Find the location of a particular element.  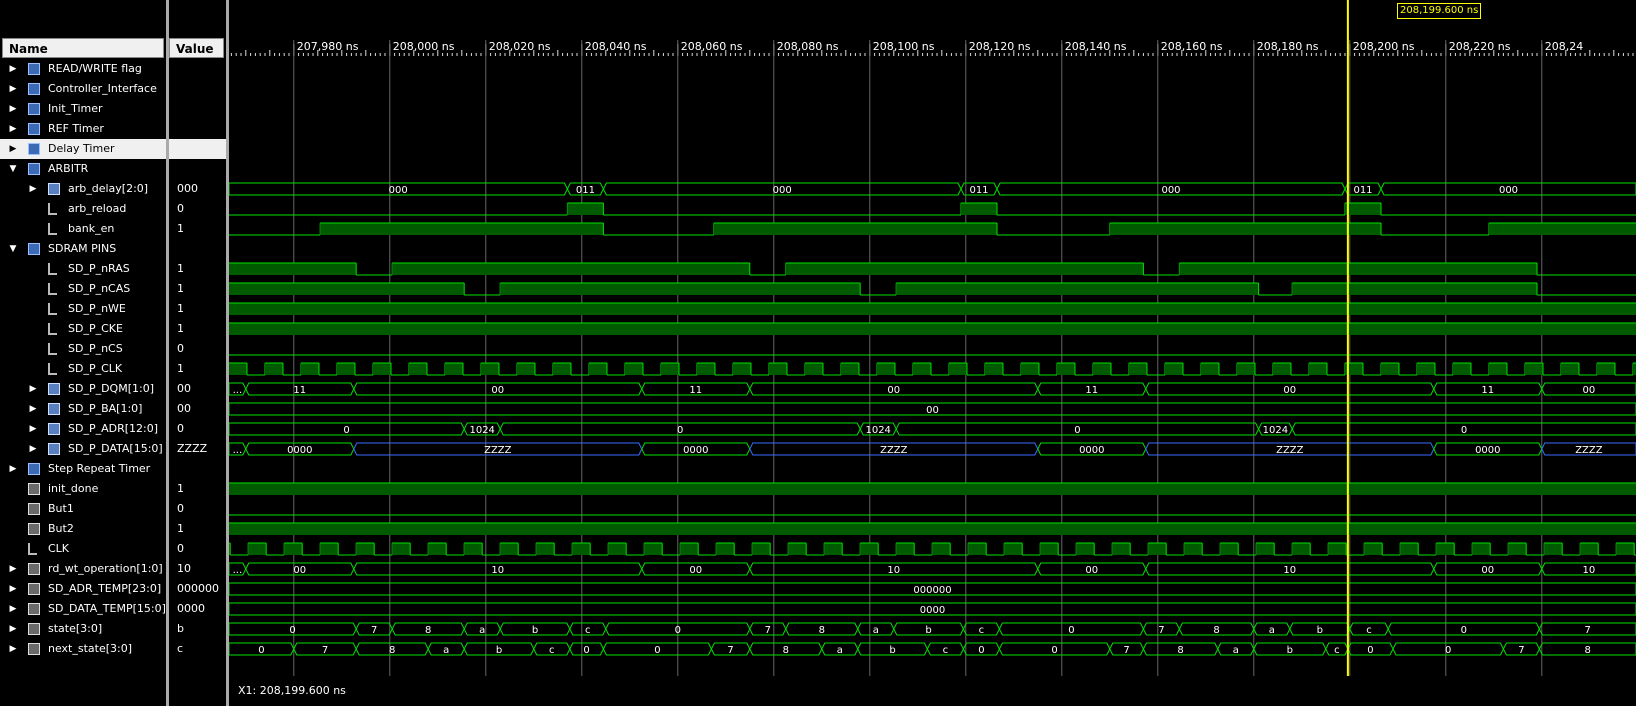

signal-row: init_done is located at coordinates (83, 489).